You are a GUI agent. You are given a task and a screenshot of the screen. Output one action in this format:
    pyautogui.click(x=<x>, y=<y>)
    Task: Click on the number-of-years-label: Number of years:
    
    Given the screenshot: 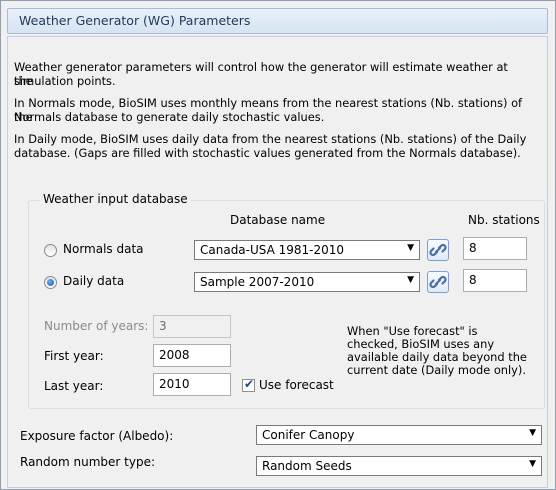 What is the action you would take?
    pyautogui.click(x=96, y=326)
    